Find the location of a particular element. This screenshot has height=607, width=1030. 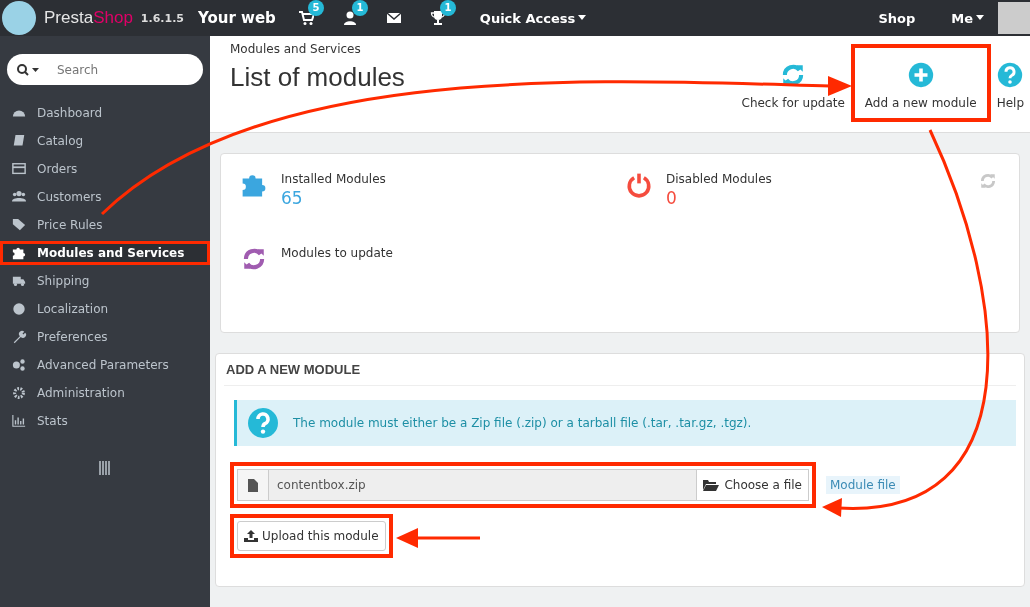

sidebar-item: Advanced Parameters is located at coordinates (105, 365).